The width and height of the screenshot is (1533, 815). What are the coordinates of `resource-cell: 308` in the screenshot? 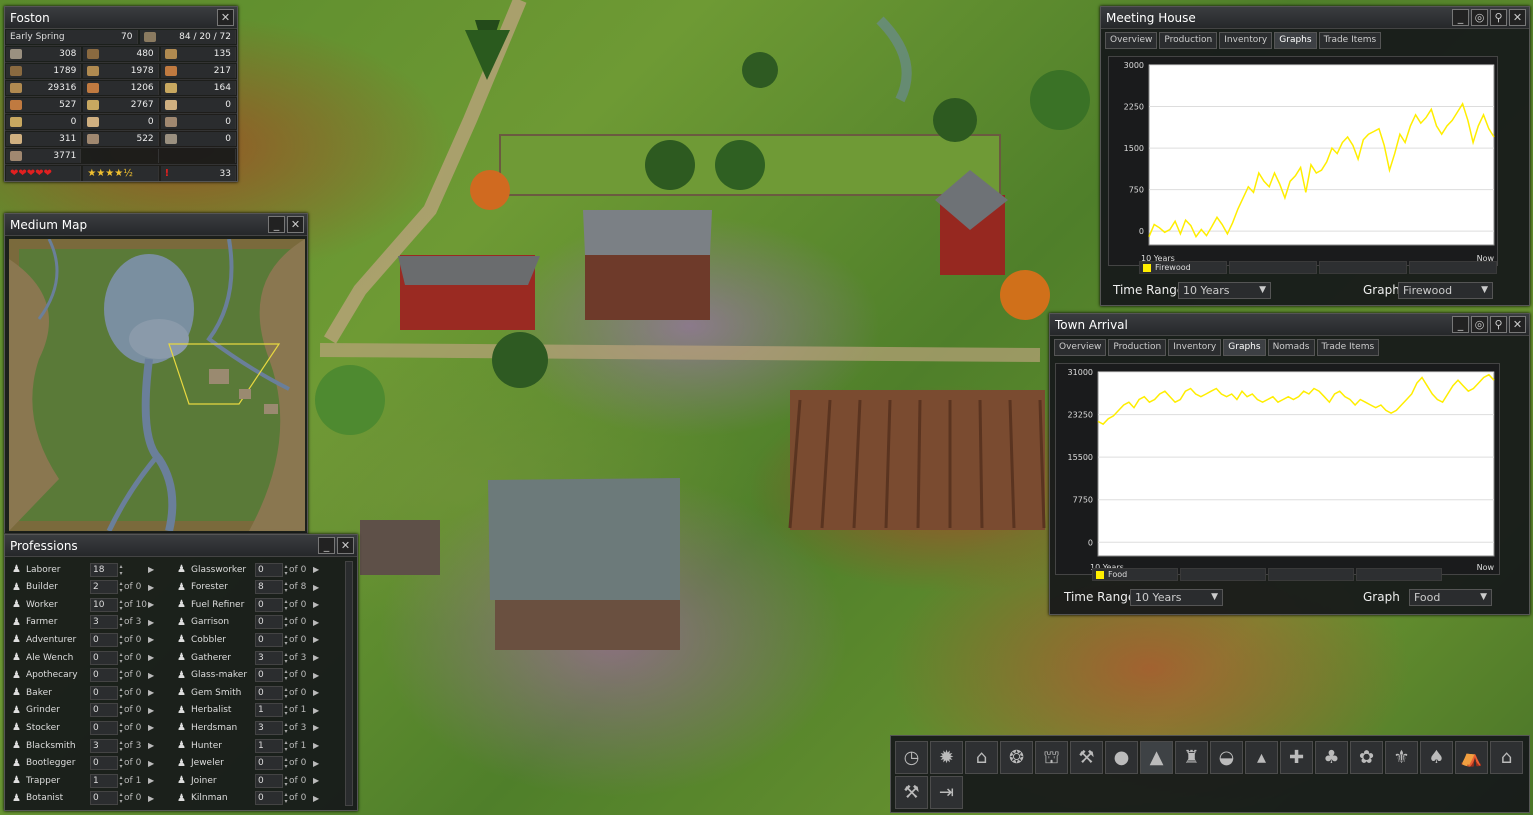 It's located at (44, 54).